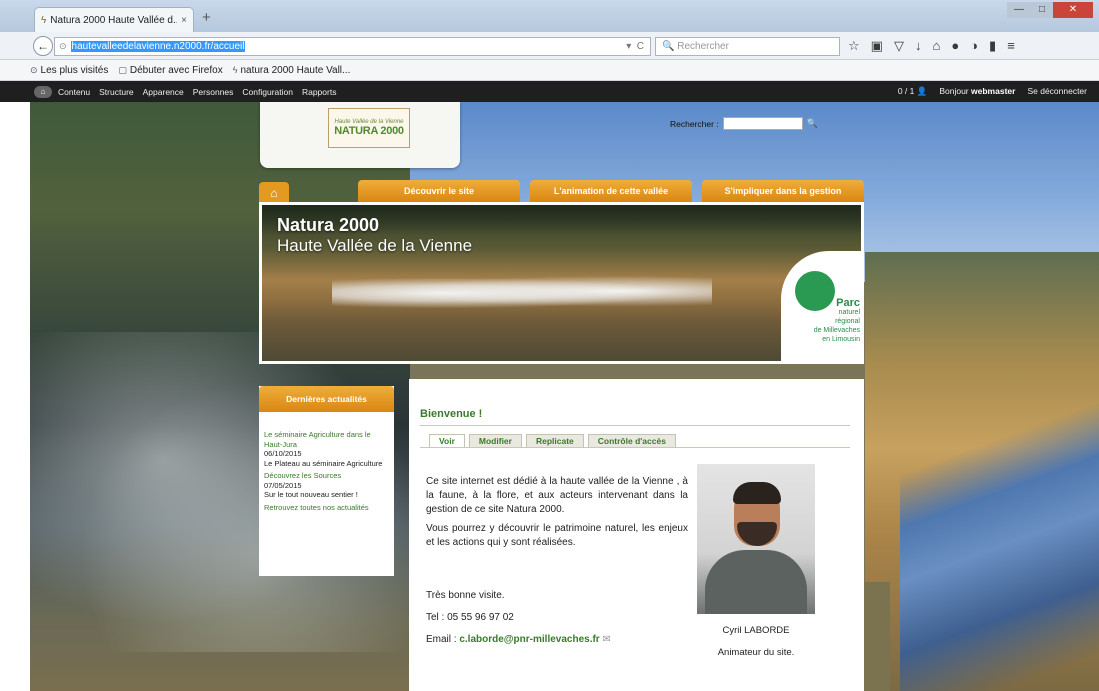 This screenshot has width=1099, height=691. What do you see at coordinates (1057, 91) in the screenshot?
I see `logout-link: Se déconnecter` at bounding box center [1057, 91].